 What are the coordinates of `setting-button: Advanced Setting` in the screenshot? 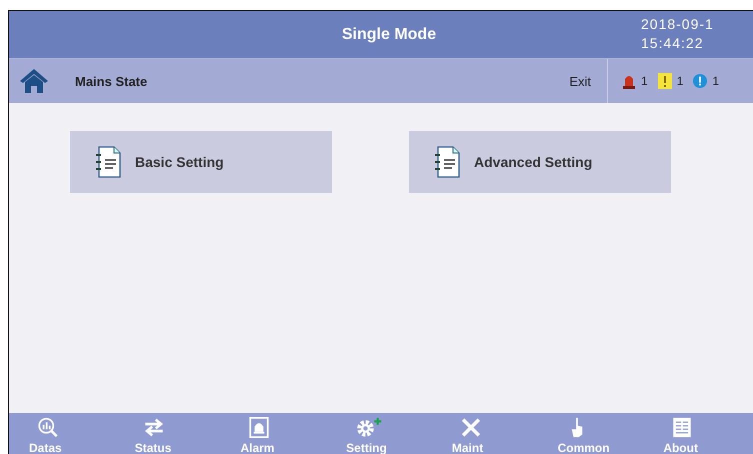 It's located at (540, 162).